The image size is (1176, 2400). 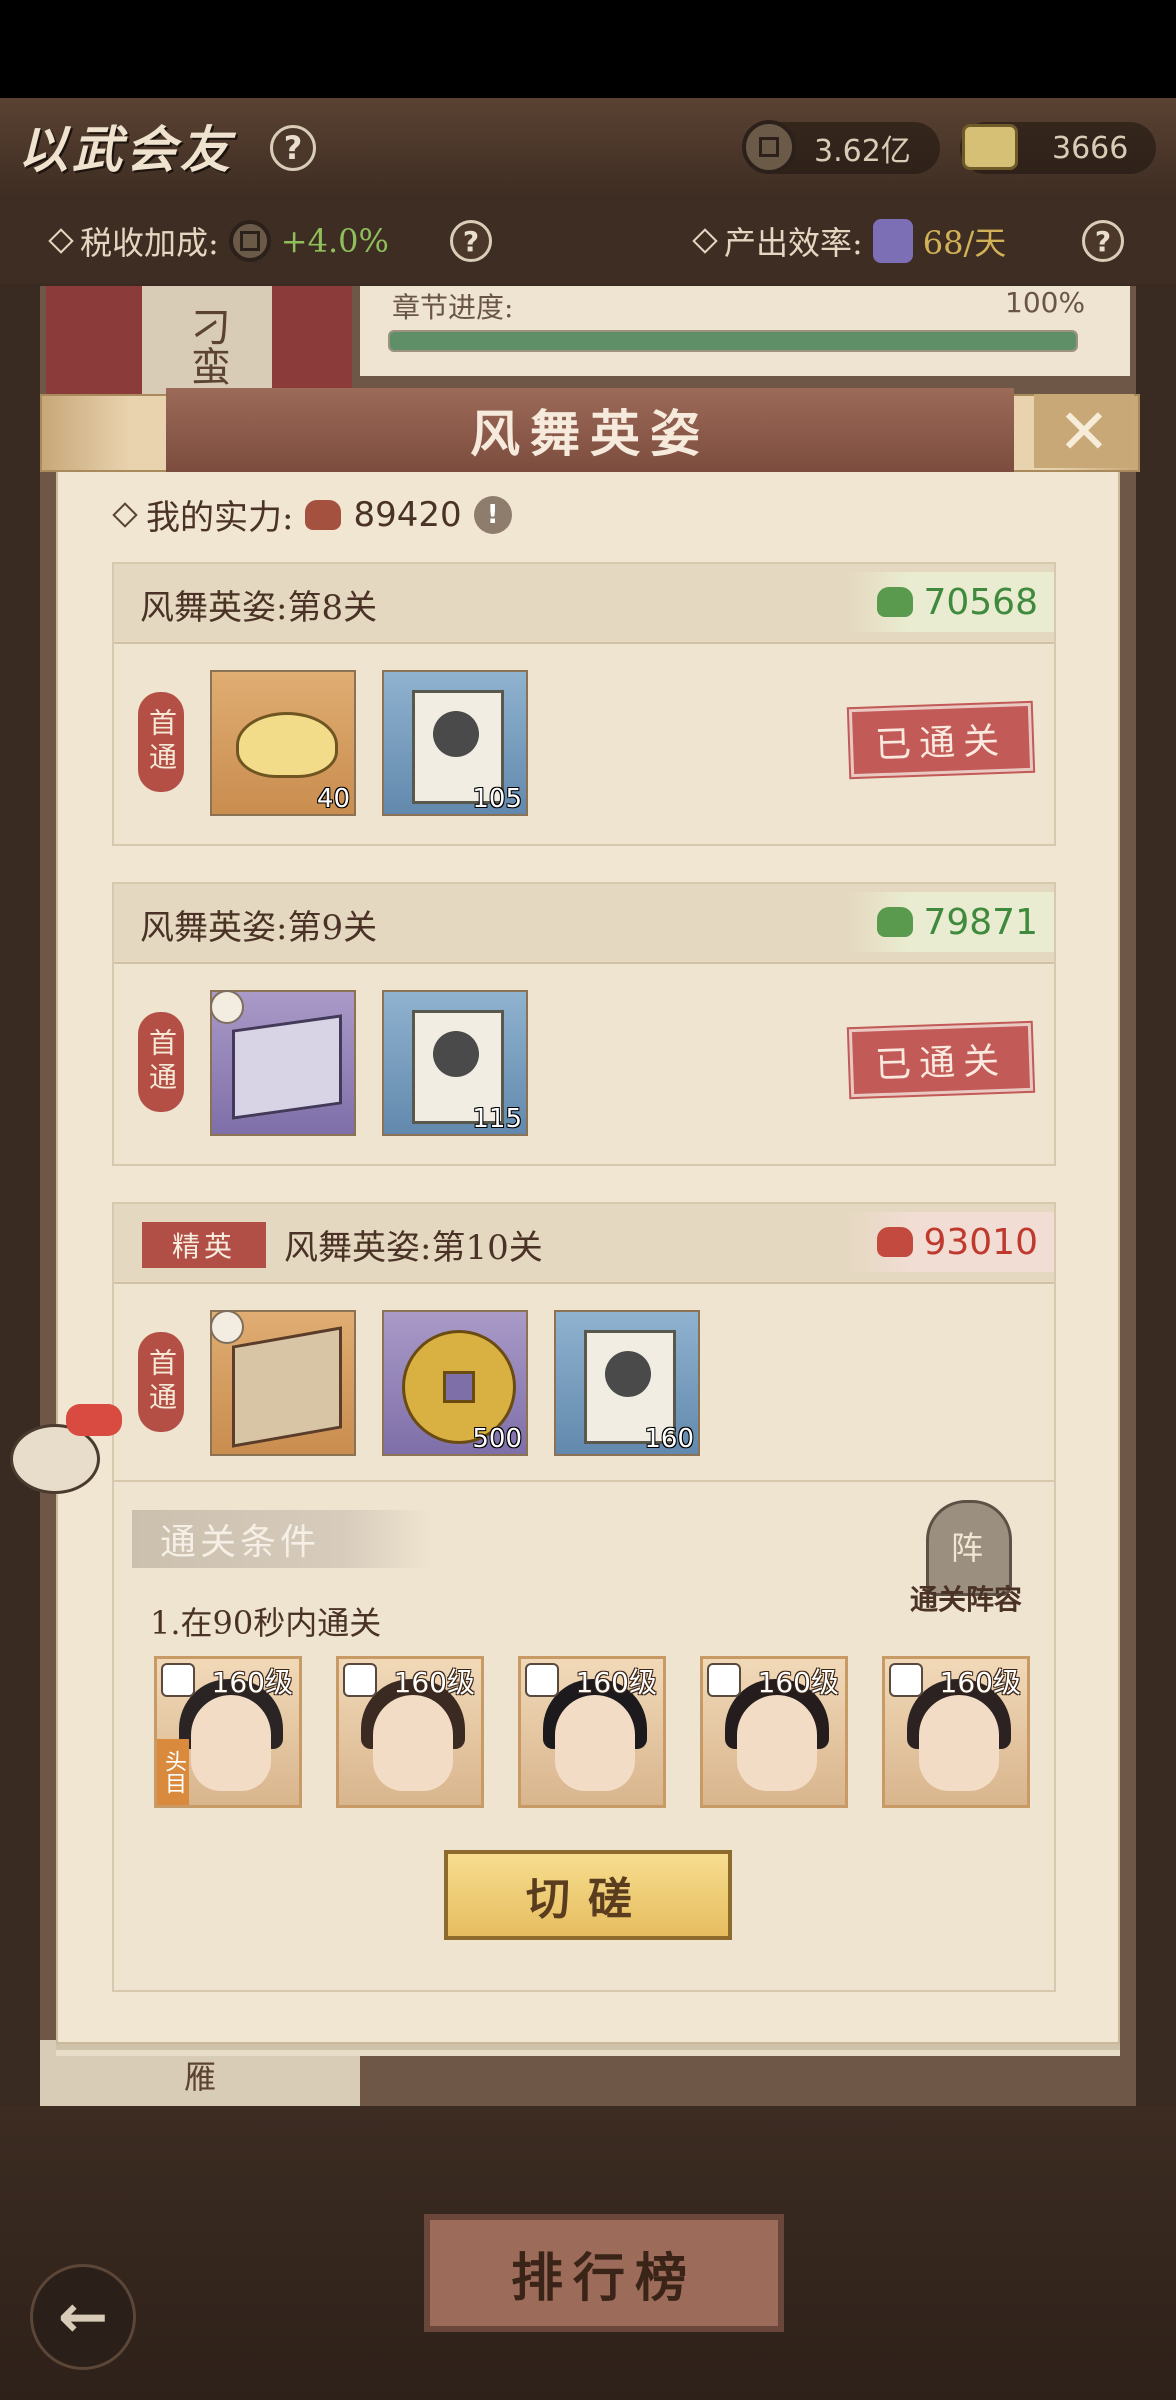 What do you see at coordinates (204, 1245) in the screenshot?
I see `elite-tag: 精英` at bounding box center [204, 1245].